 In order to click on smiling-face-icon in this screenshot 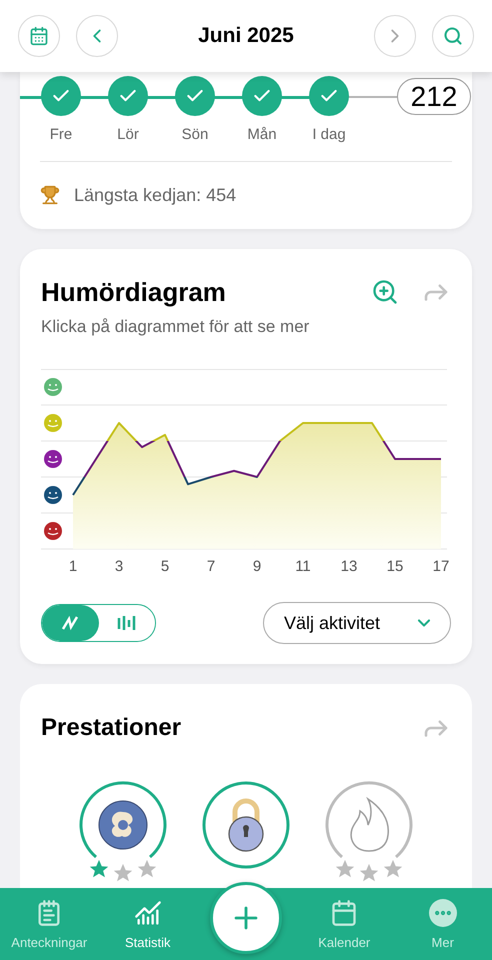, I will do `click(53, 423)`.